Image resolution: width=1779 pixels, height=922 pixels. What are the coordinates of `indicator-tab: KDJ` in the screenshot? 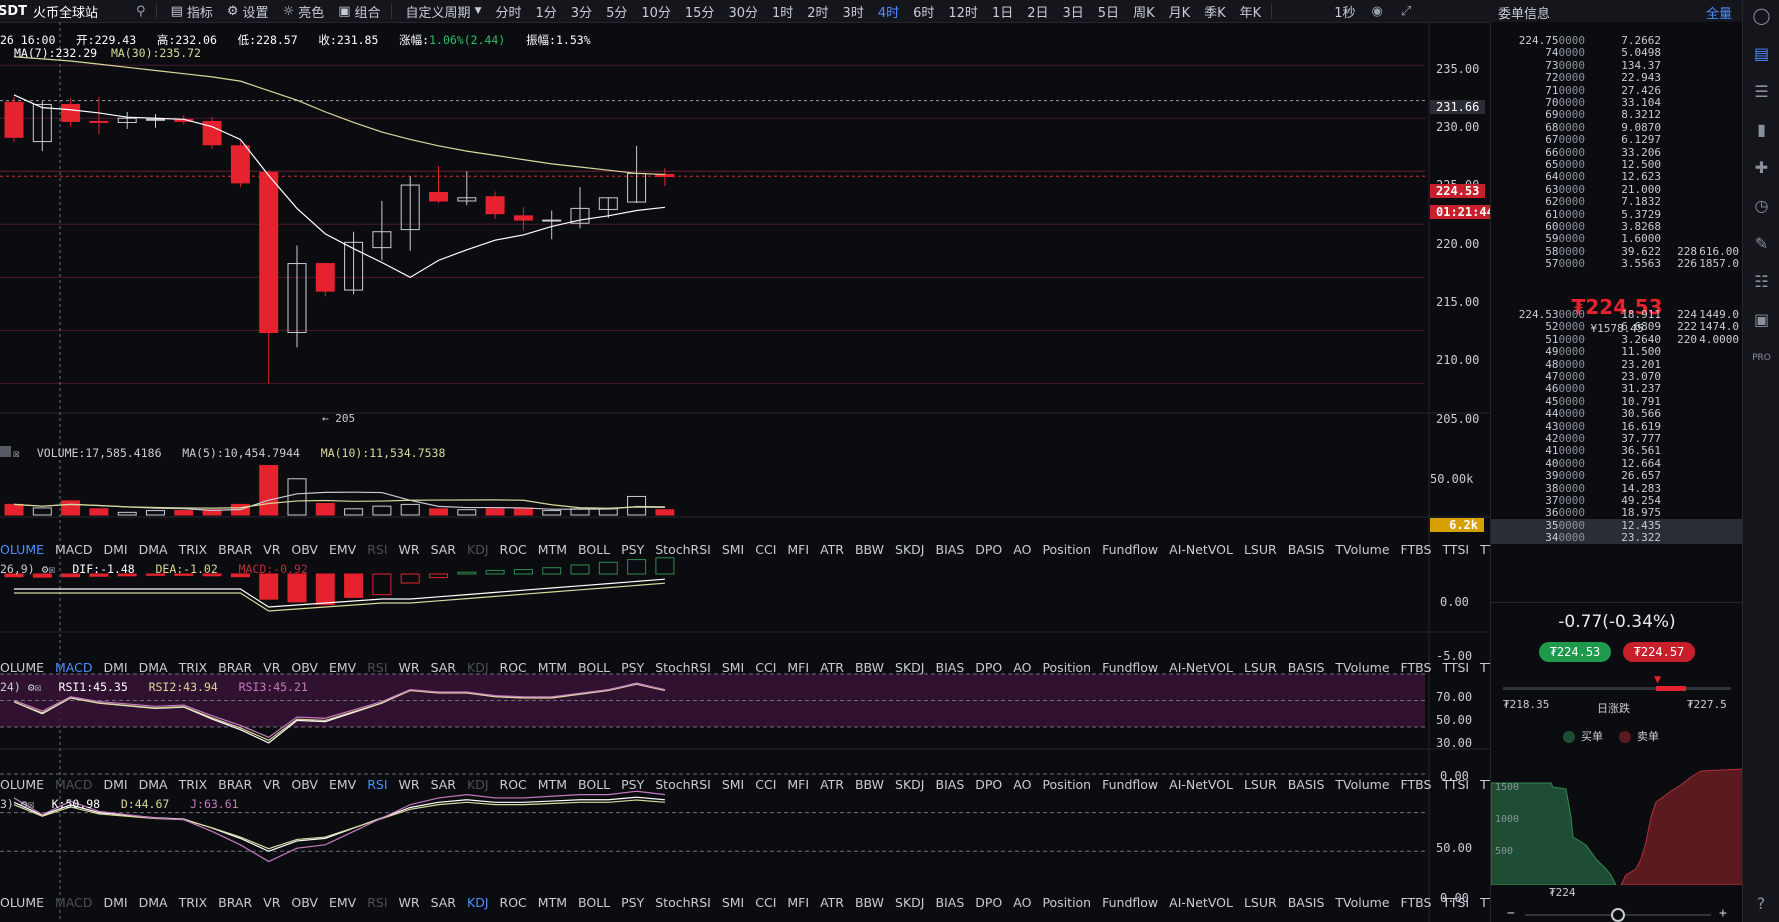 It's located at (478, 902).